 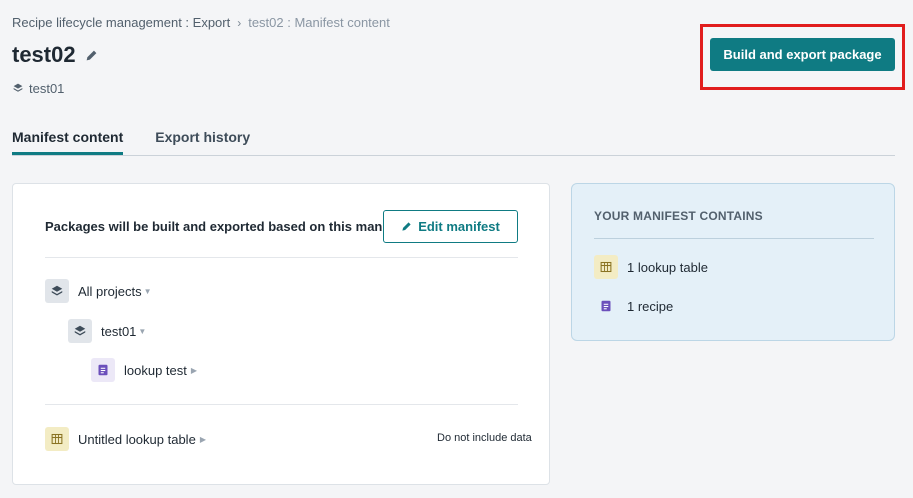 I want to click on edit-manifest-label: Edit manifest, so click(x=459, y=226).